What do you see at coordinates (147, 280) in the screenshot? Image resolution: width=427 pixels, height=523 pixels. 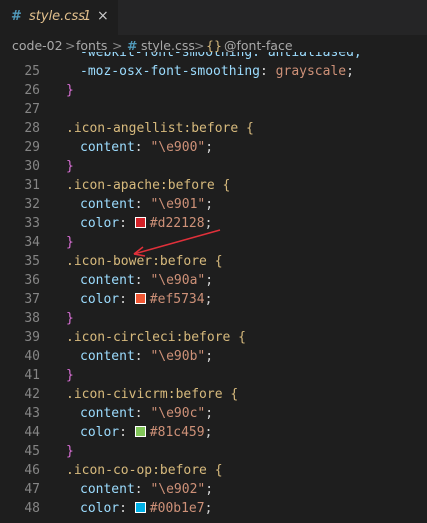 I see `code-text: content: "\e90a";` at bounding box center [147, 280].